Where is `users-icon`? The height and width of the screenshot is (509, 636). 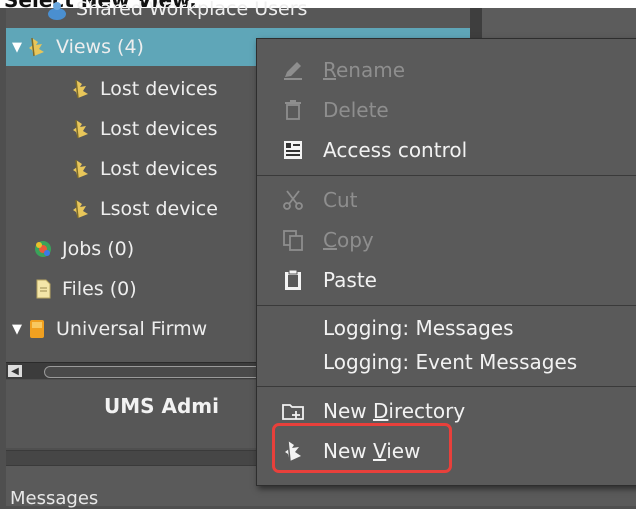
users-icon is located at coordinates (57, 10).